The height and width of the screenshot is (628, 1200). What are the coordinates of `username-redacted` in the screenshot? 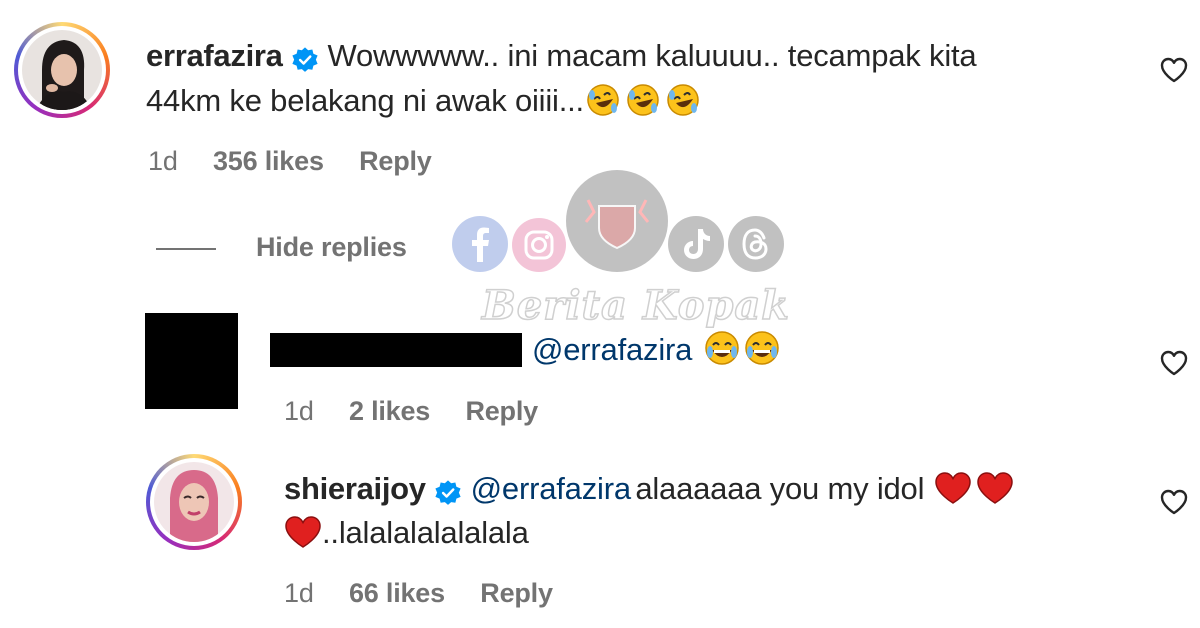 It's located at (396, 350).